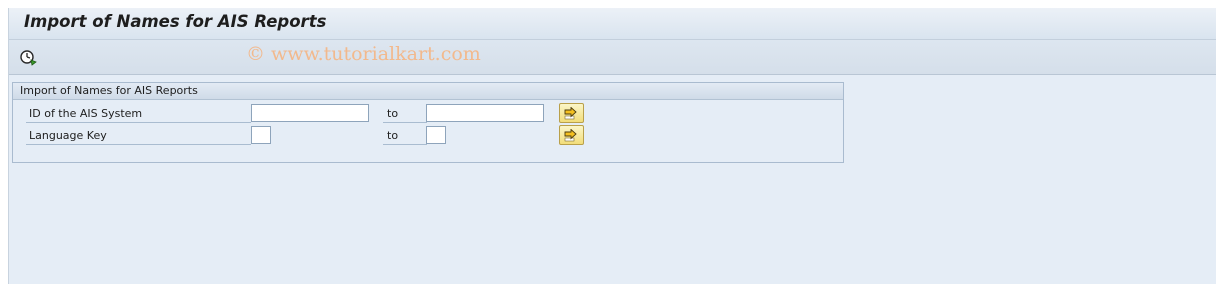  I want to click on watermark-text: © www.tutorialkart.com, so click(363, 54).